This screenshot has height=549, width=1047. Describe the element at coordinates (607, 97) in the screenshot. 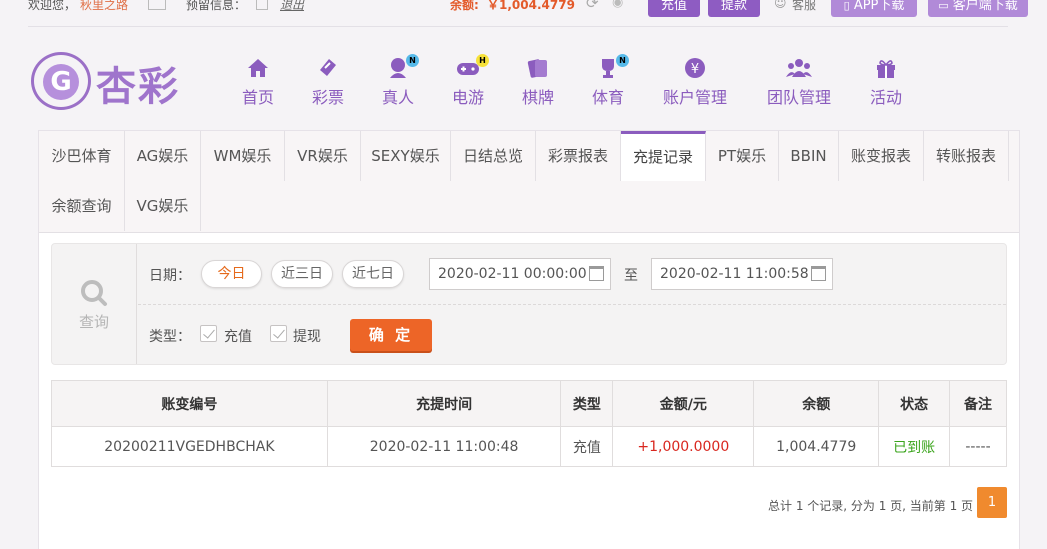

I see `nav-label: 体育` at that location.